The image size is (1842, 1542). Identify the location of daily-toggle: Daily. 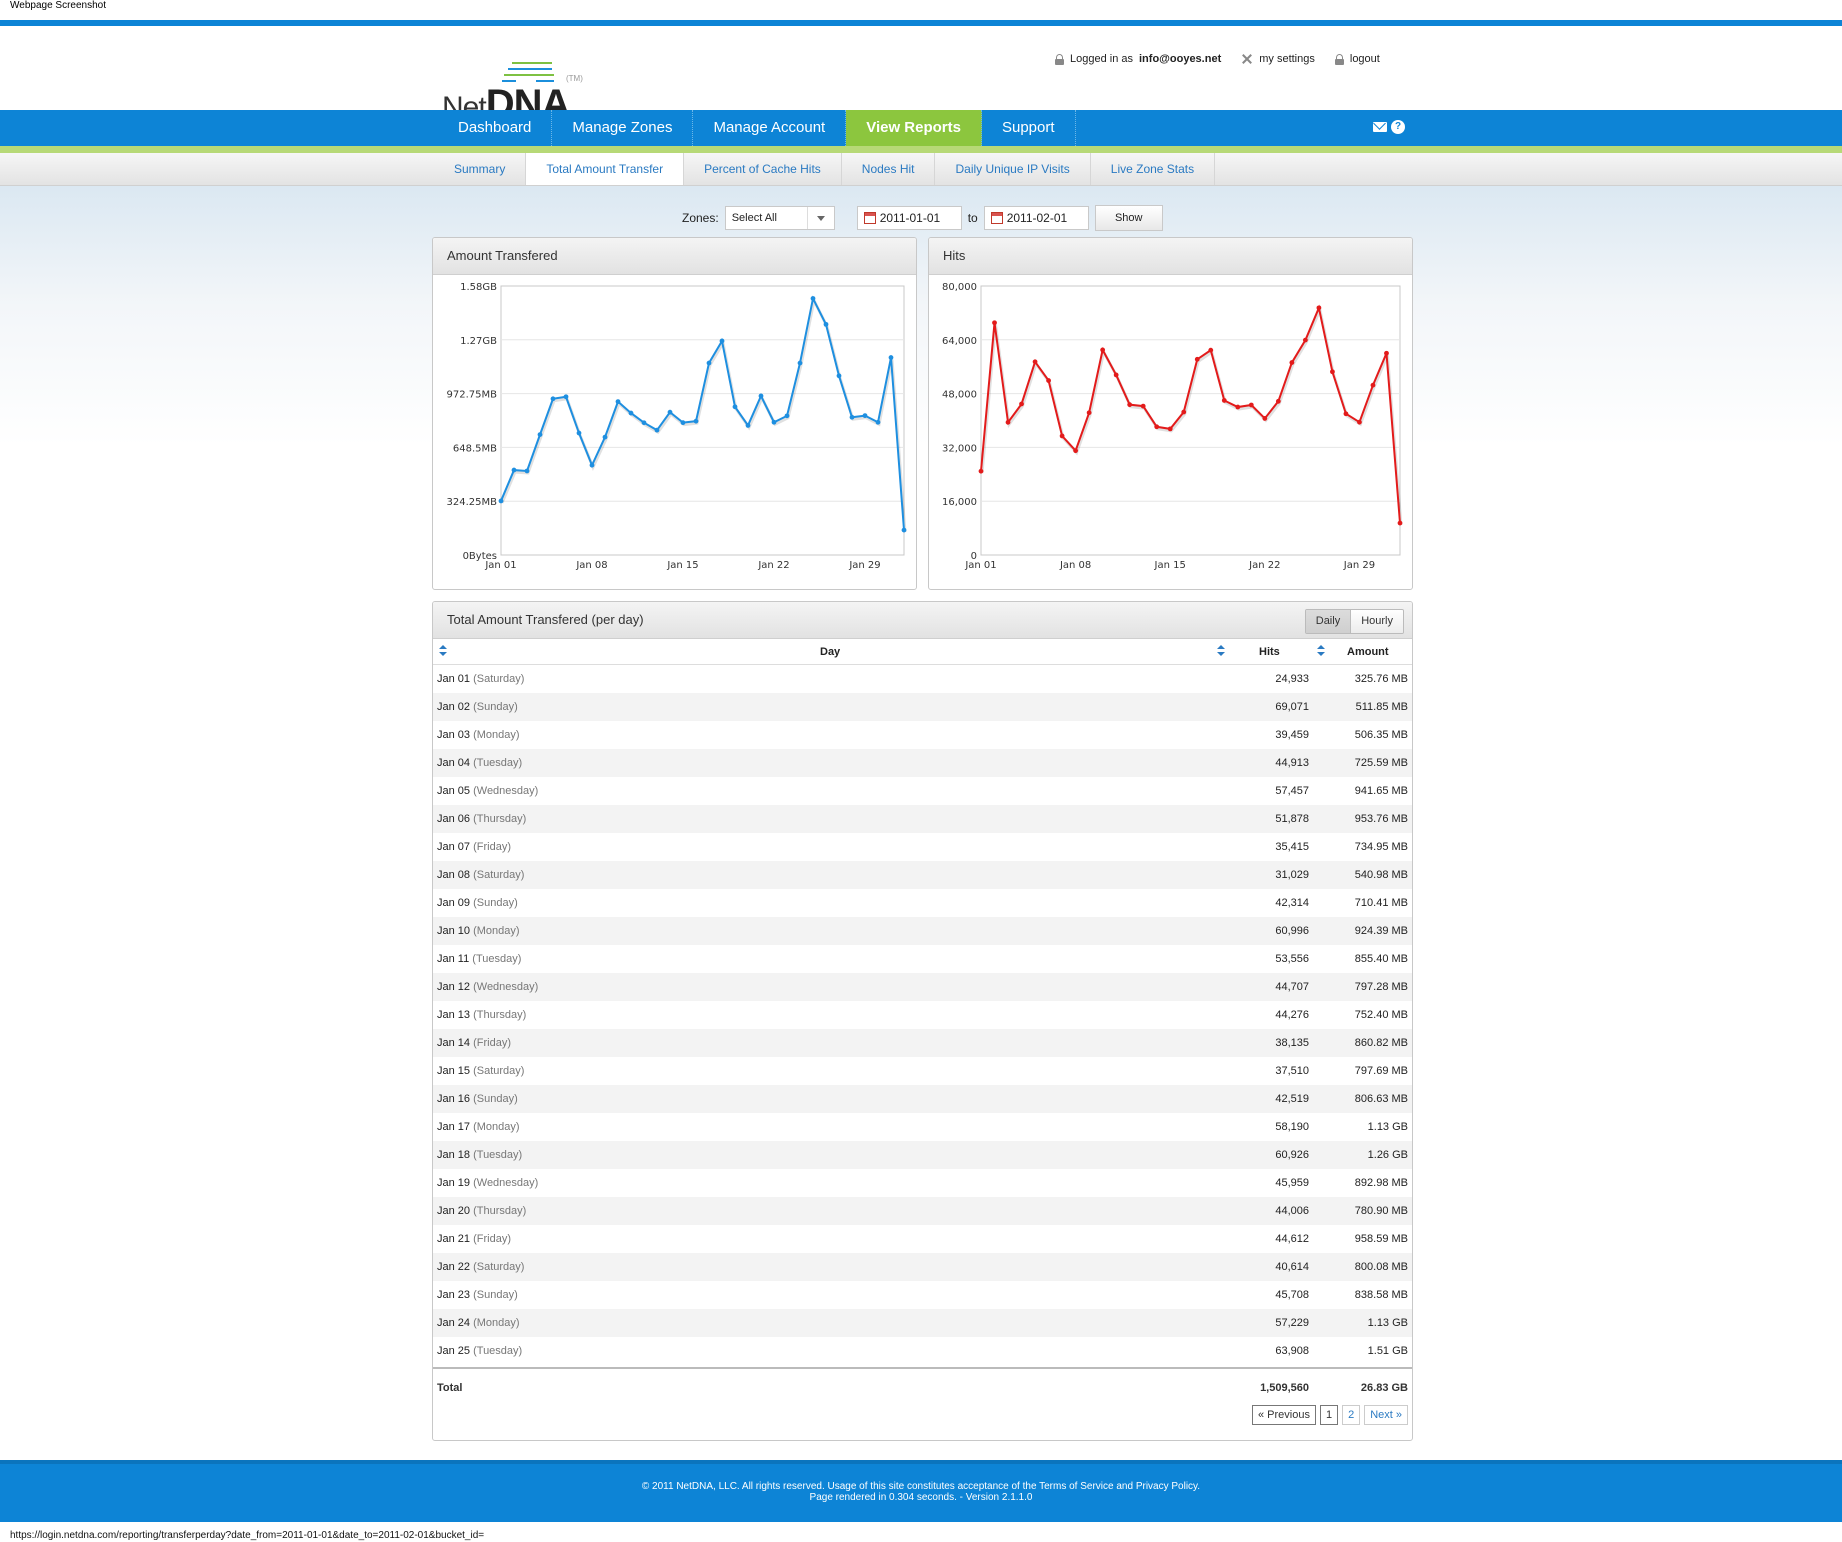
(1328, 621).